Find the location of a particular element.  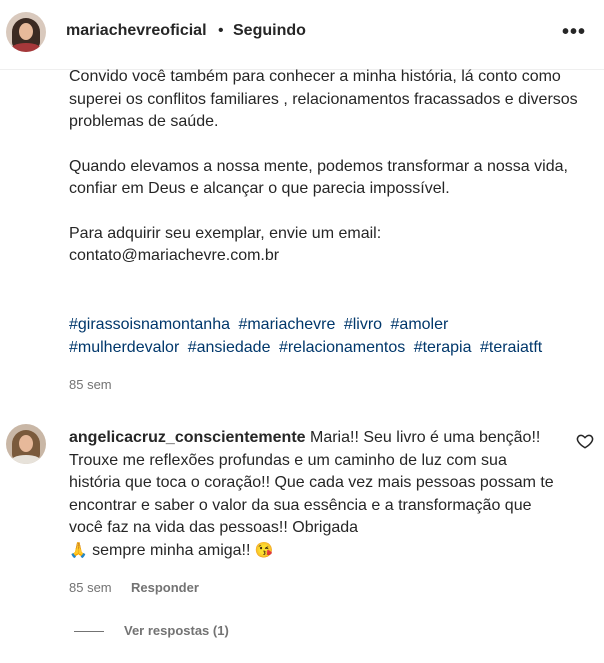

heart-outline-icon is located at coordinates (585, 441).